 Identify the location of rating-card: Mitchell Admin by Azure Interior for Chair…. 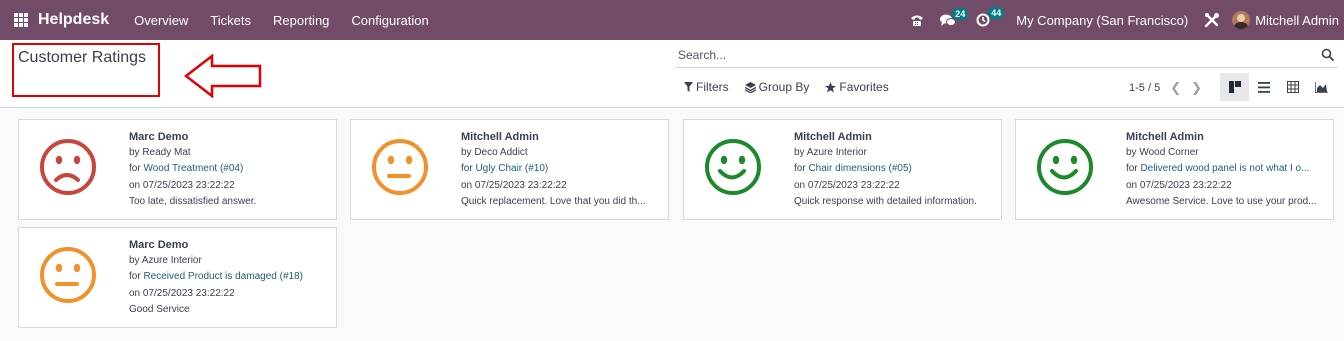
(842, 169).